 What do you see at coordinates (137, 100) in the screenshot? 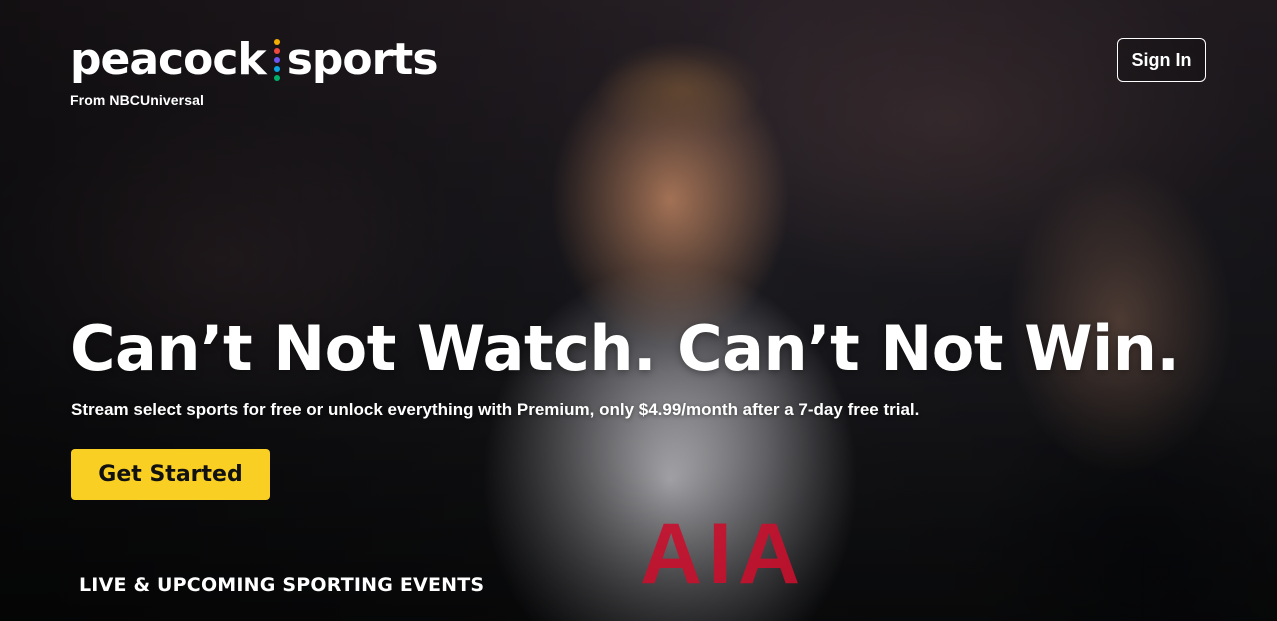
I see `logo-subtitle: From NBCUniversal` at bounding box center [137, 100].